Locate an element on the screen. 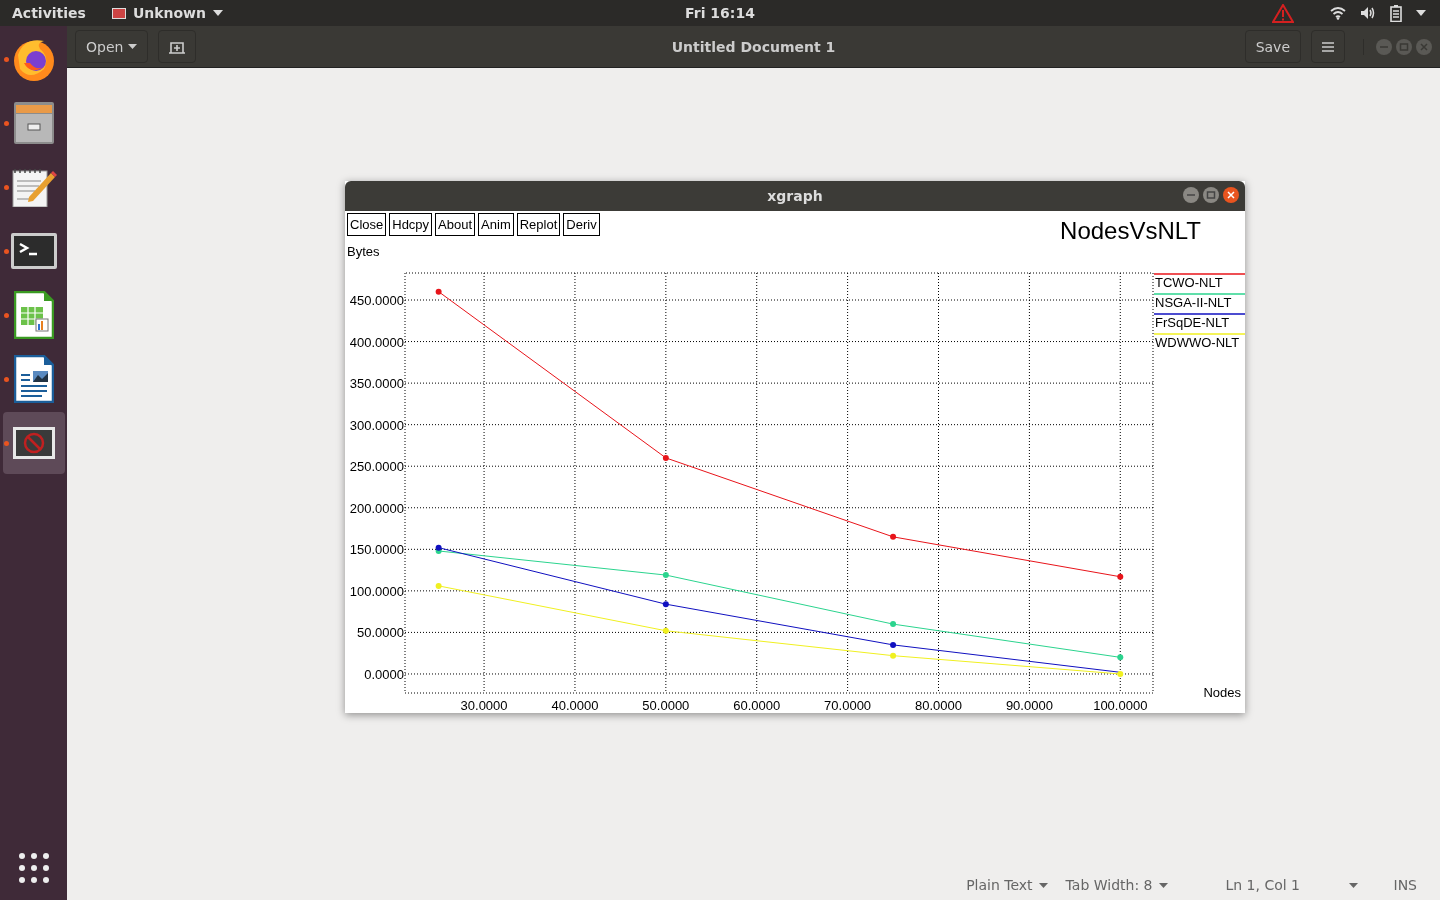 This screenshot has width=1440, height=900. open-button: Open is located at coordinates (112, 46).